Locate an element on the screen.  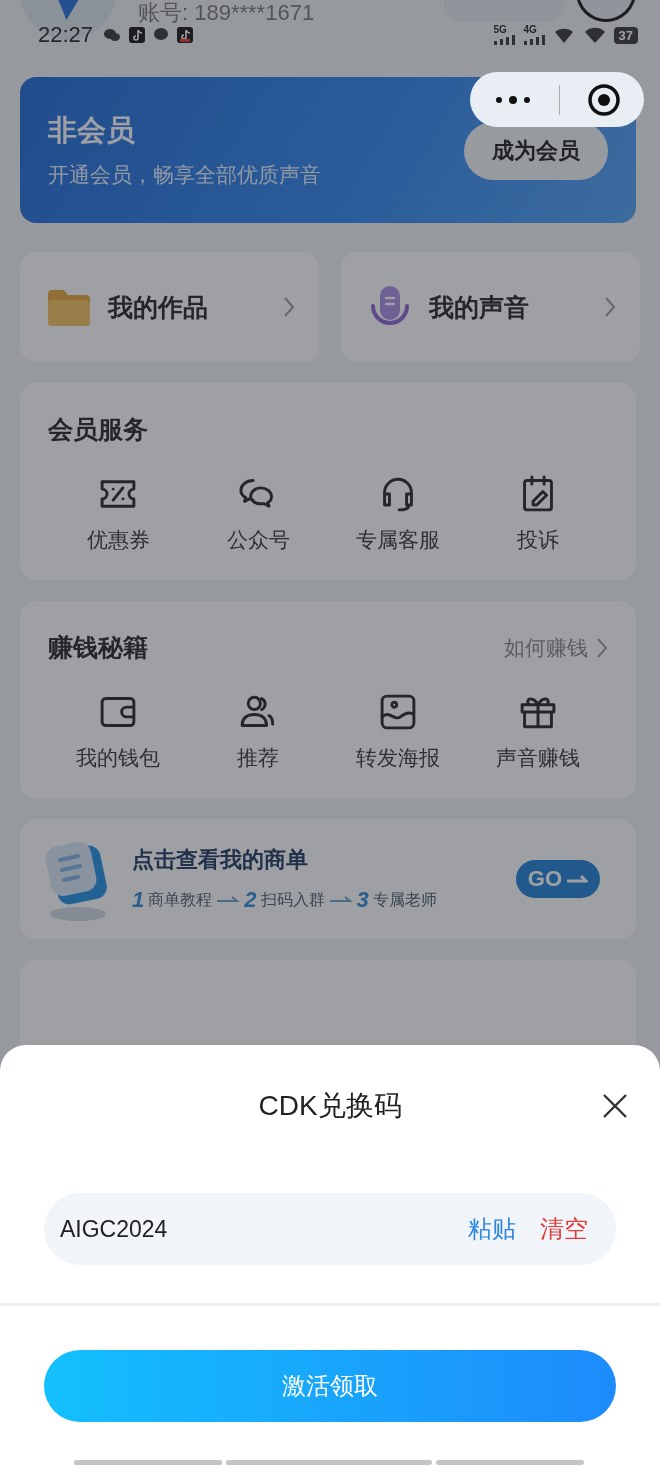
service-label: 专属客服 is located at coordinates (398, 540).